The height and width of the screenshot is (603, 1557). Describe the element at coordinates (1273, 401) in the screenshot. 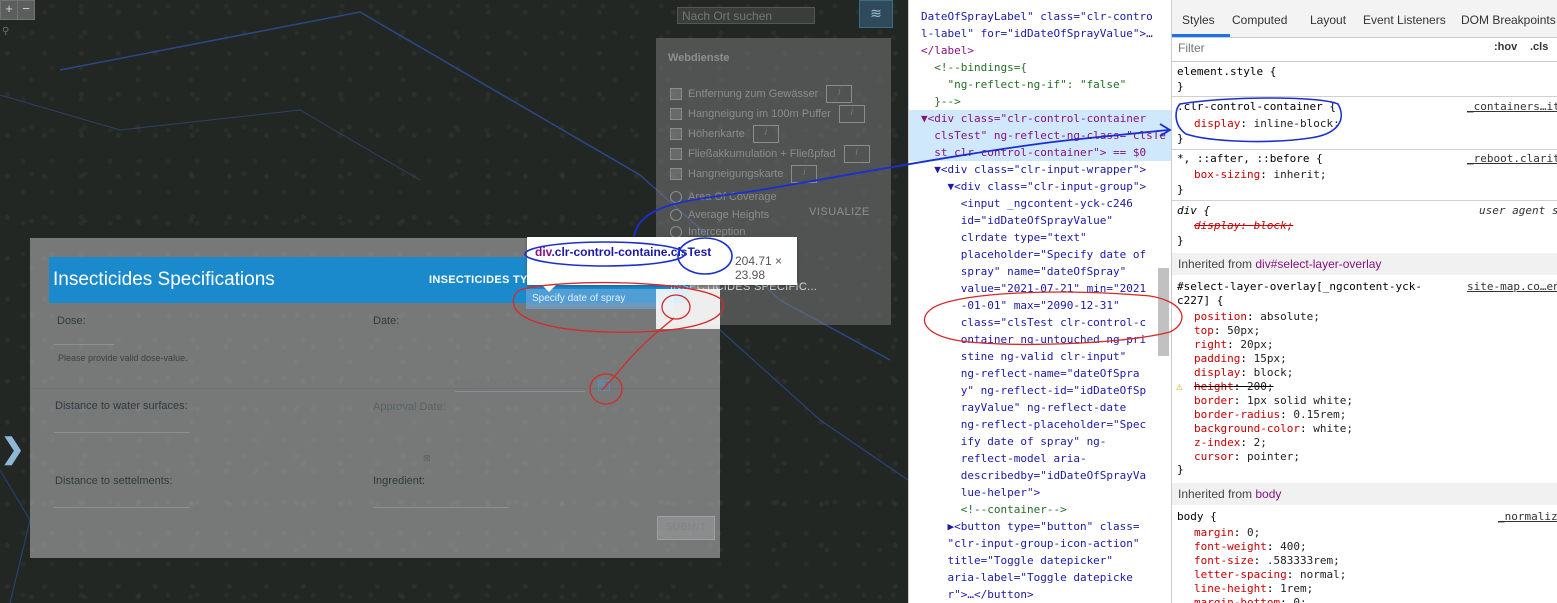

I see `rule-declaration: border: 1px solid white;` at that location.